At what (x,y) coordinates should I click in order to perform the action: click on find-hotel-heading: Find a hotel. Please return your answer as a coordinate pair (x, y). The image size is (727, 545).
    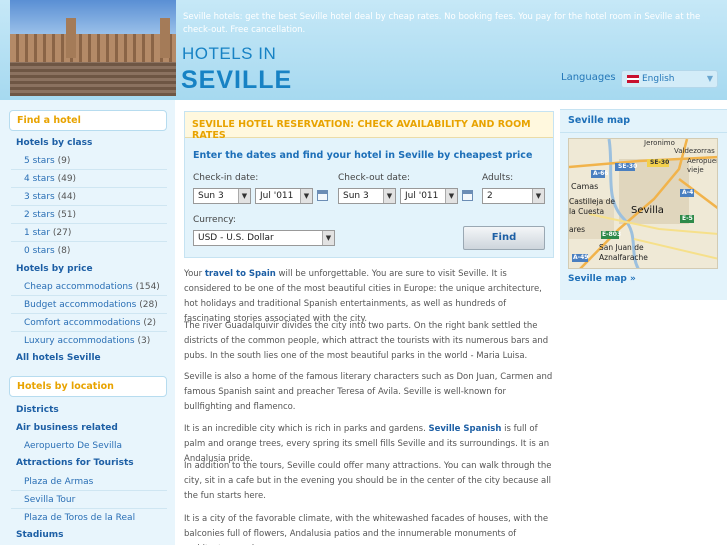
    Looking at the image, I should click on (88, 120).